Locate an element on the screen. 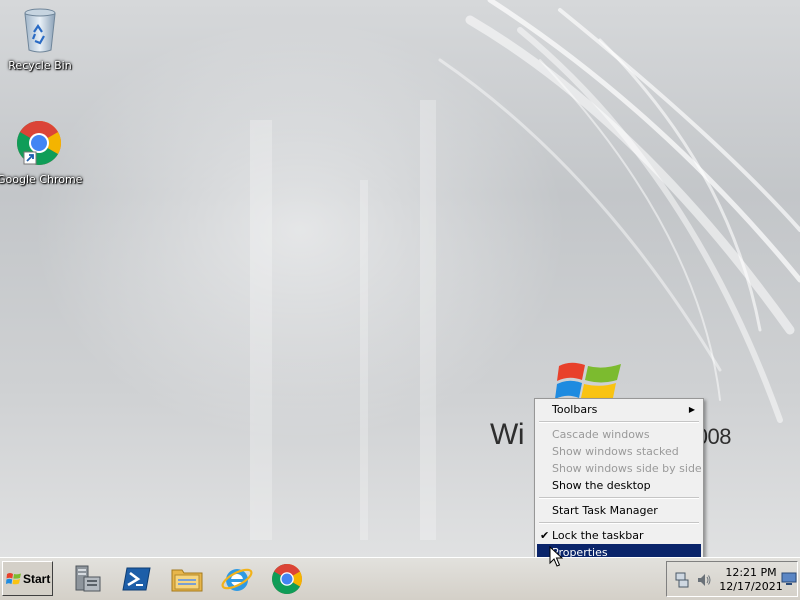 The width and height of the screenshot is (800, 600). internet-explorer-icon is located at coordinates (237, 579).